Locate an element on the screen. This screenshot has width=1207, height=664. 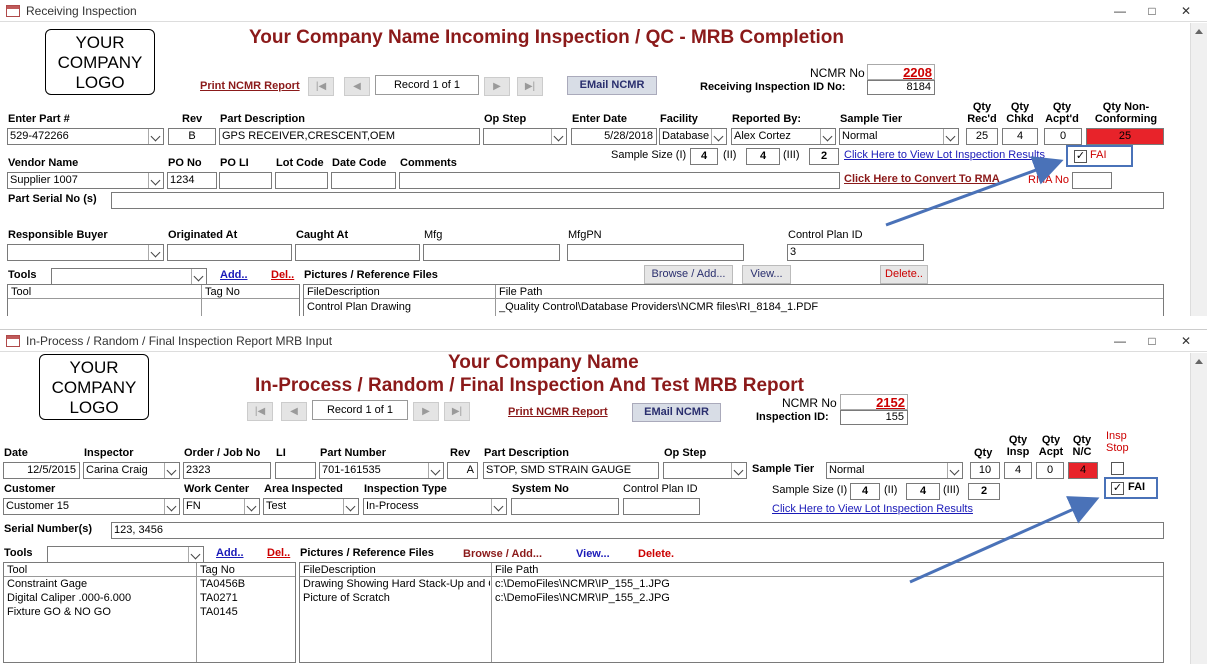
rev-field: A is located at coordinates (462, 470).